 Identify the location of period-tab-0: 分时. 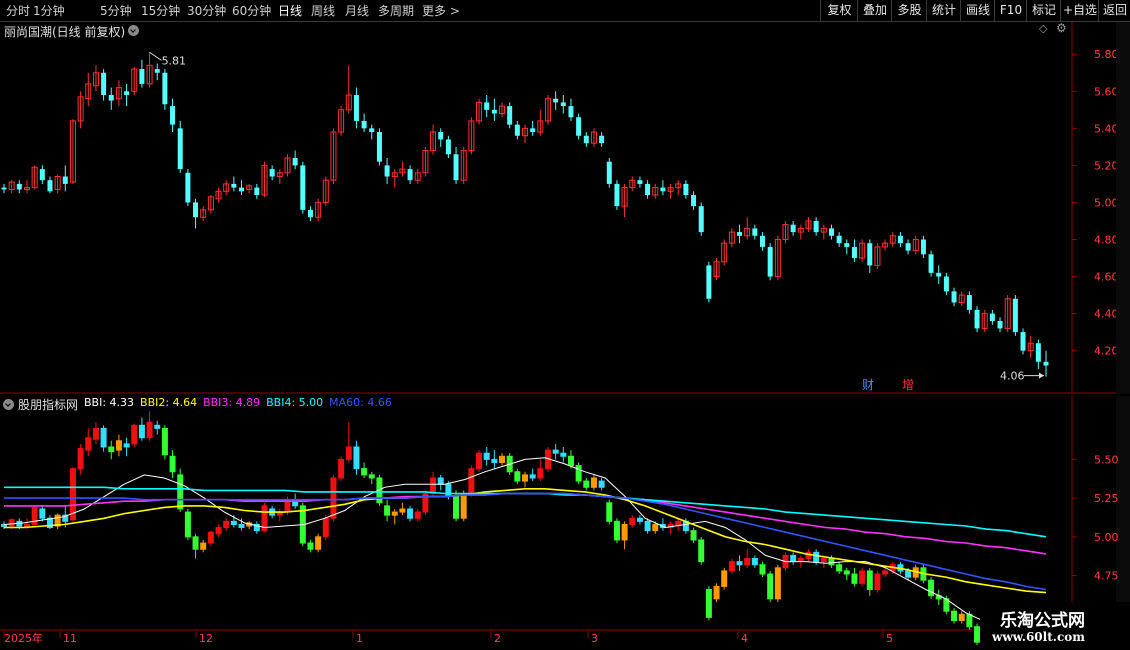
(18, 10).